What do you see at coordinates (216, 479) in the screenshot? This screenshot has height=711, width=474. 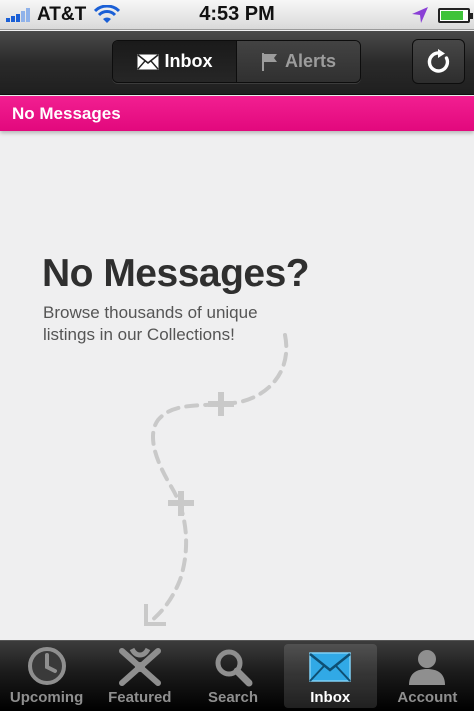 I see `dashed-path-arrow-illustration` at bounding box center [216, 479].